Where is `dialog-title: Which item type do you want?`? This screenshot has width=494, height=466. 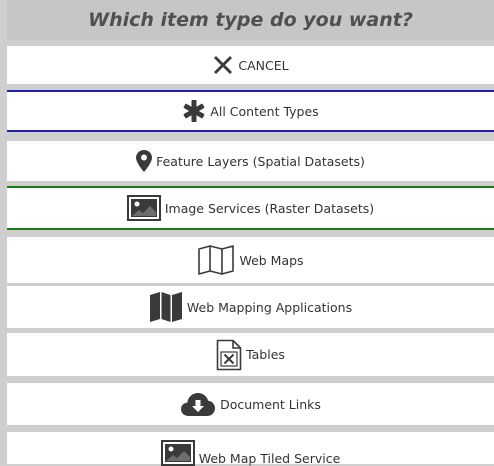
dialog-title: Which item type do you want? is located at coordinates (250, 20).